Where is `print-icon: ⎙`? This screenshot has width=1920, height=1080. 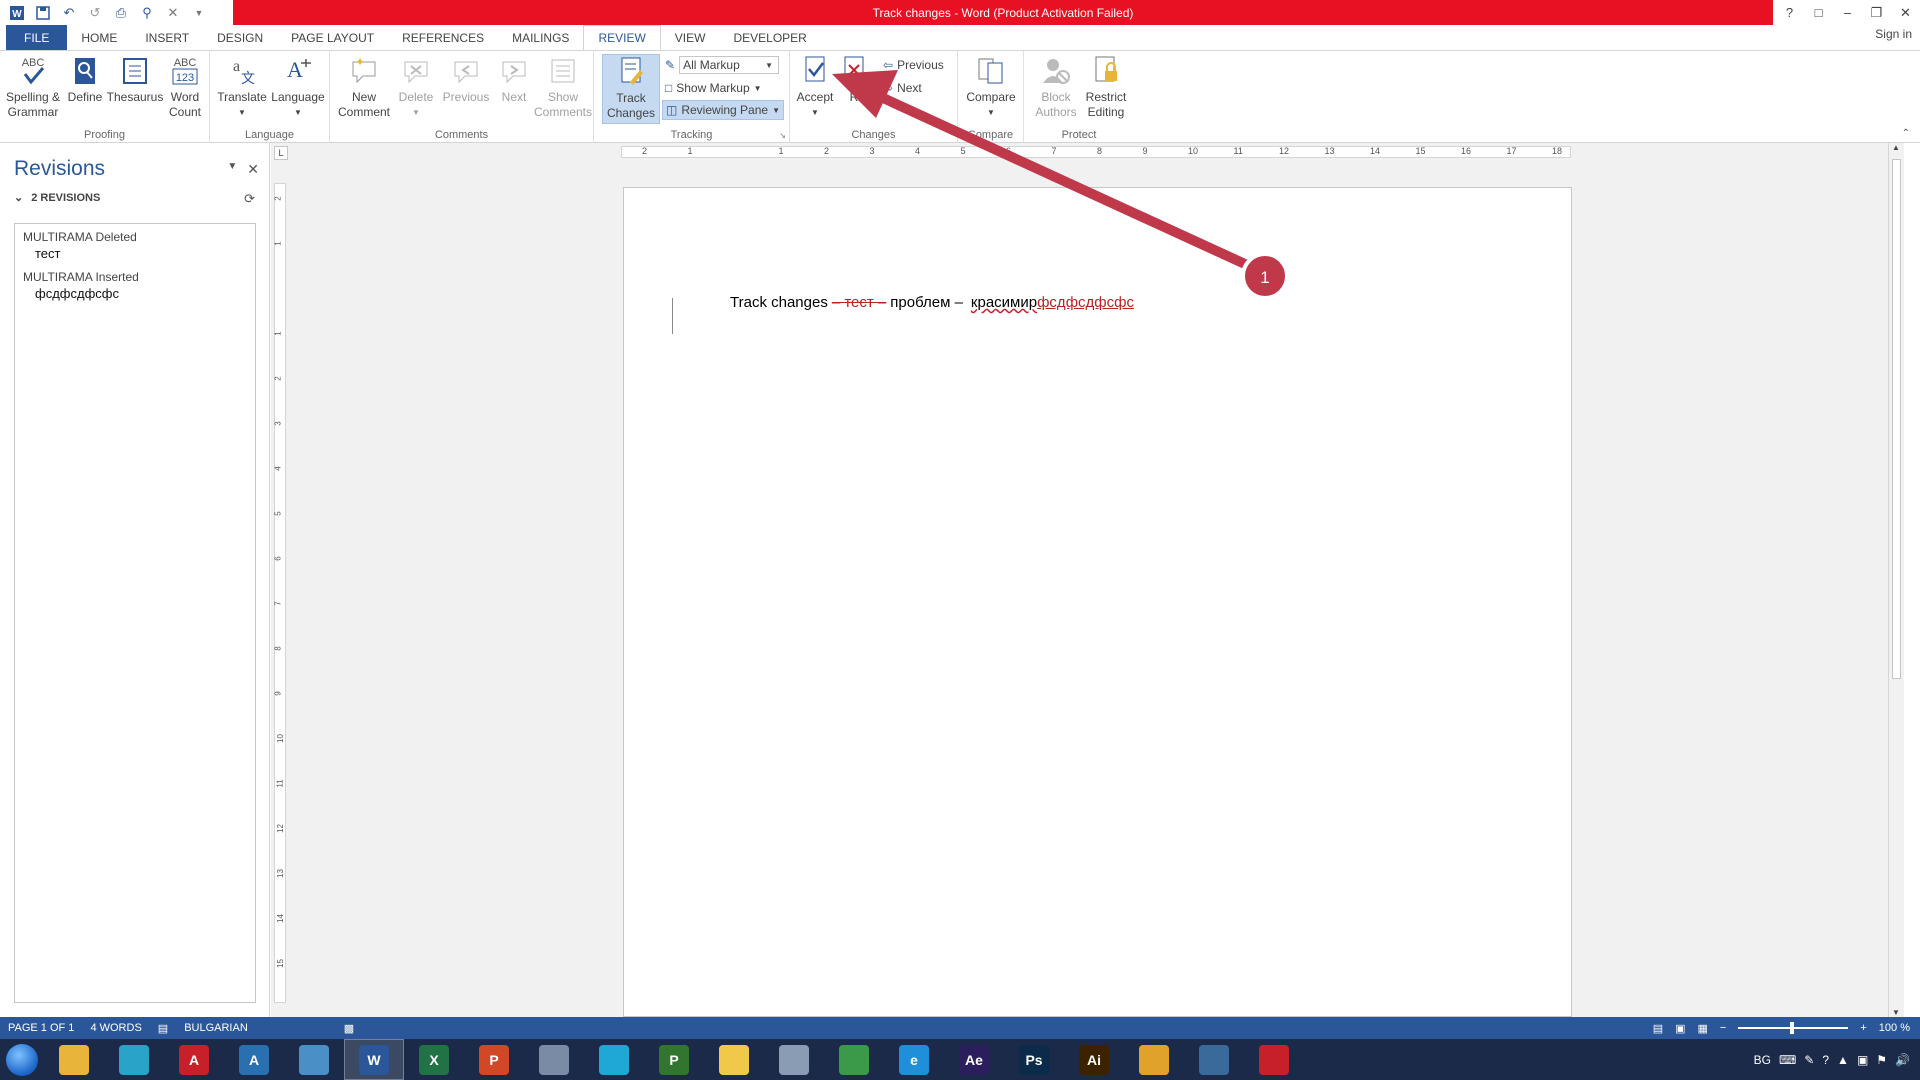 print-icon: ⎙ is located at coordinates (121, 13).